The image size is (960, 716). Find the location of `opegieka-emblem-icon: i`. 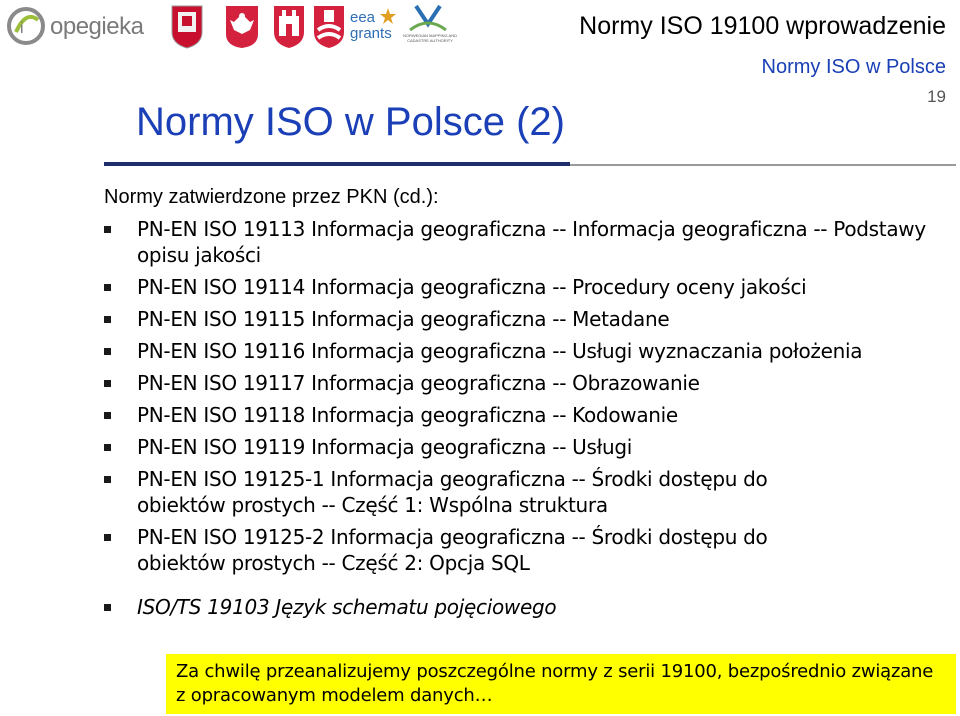

opegieka-emblem-icon: i is located at coordinates (26, 26).